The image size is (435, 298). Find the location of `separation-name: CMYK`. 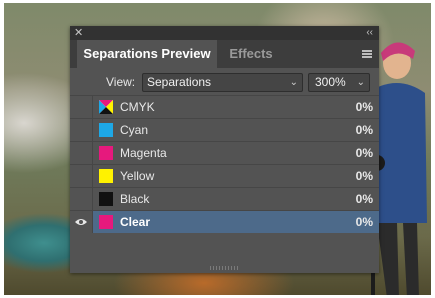

separation-name: CMYK is located at coordinates (137, 107).